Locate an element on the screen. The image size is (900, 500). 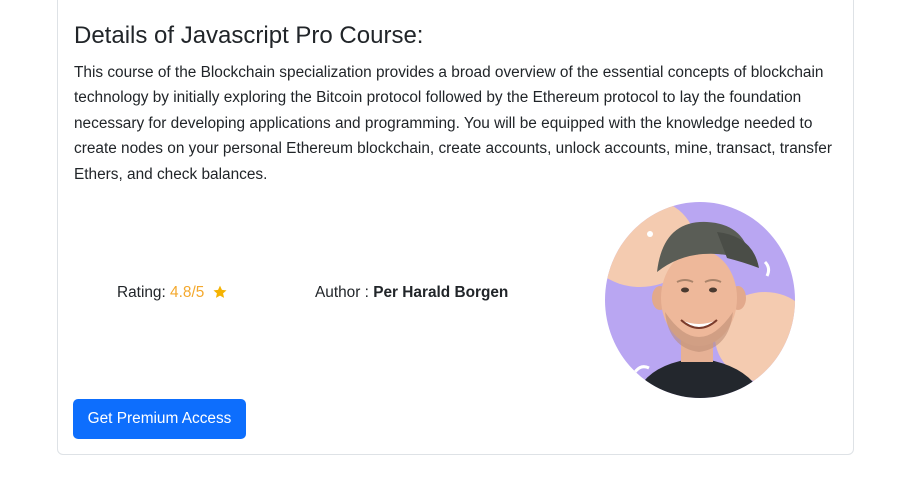
course-title: Details of Javascript Pro Course: is located at coordinates (249, 35).